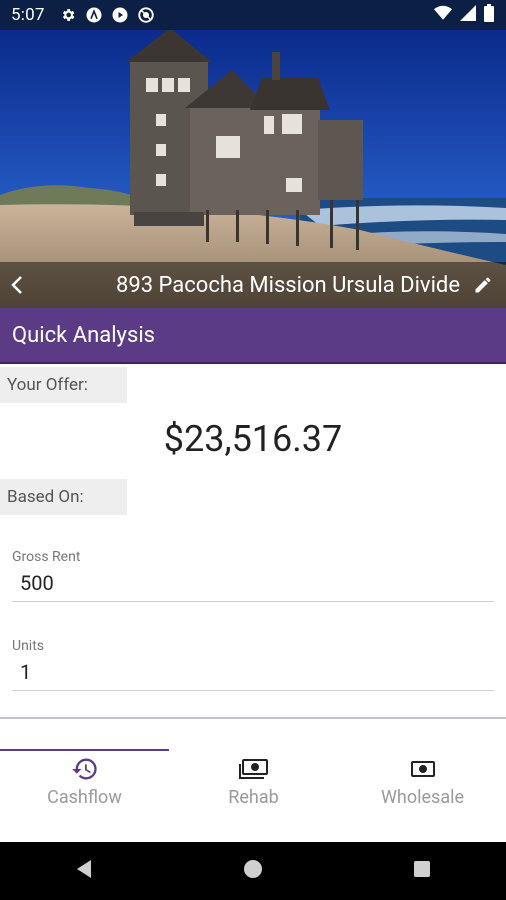 The image size is (506, 900). What do you see at coordinates (468, 15) in the screenshot?
I see `signal-icon` at bounding box center [468, 15].